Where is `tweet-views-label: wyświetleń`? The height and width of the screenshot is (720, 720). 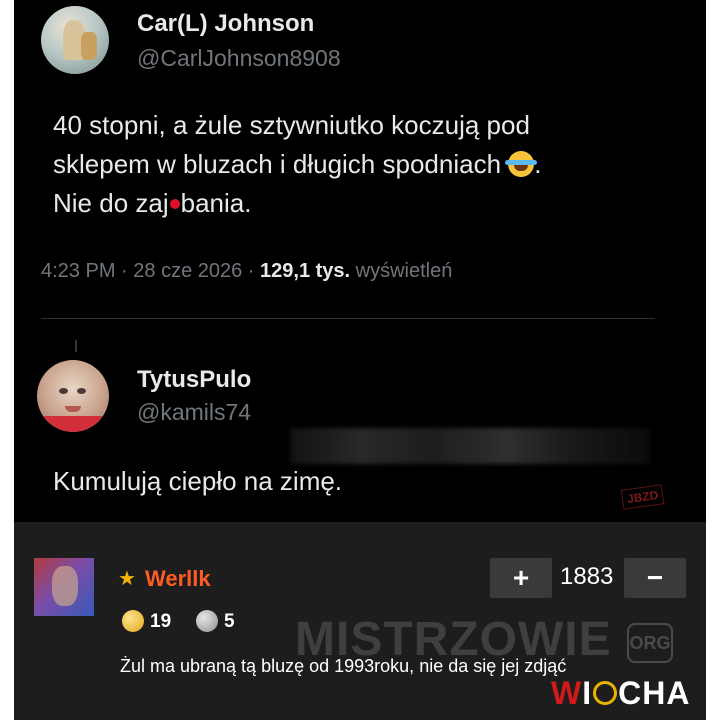 tweet-views-label: wyświetleń is located at coordinates (404, 271).